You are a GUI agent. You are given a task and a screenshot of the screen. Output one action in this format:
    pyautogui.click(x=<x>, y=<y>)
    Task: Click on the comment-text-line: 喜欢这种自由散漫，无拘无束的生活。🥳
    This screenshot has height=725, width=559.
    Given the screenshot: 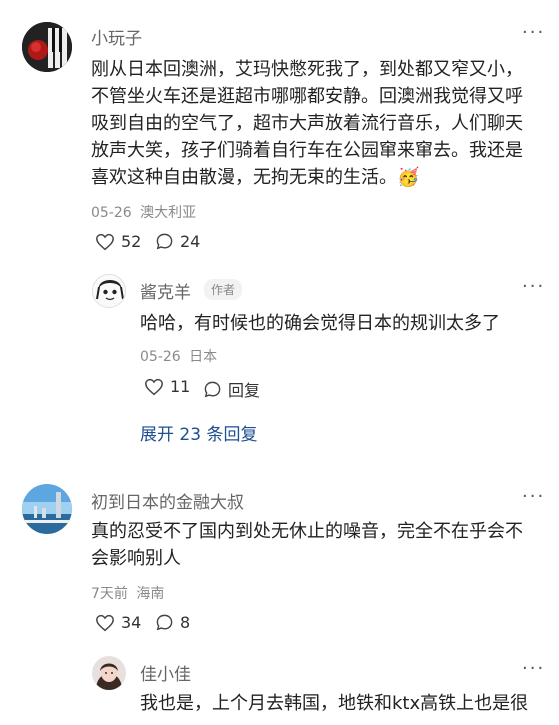 What is the action you would take?
    pyautogui.click(x=255, y=177)
    